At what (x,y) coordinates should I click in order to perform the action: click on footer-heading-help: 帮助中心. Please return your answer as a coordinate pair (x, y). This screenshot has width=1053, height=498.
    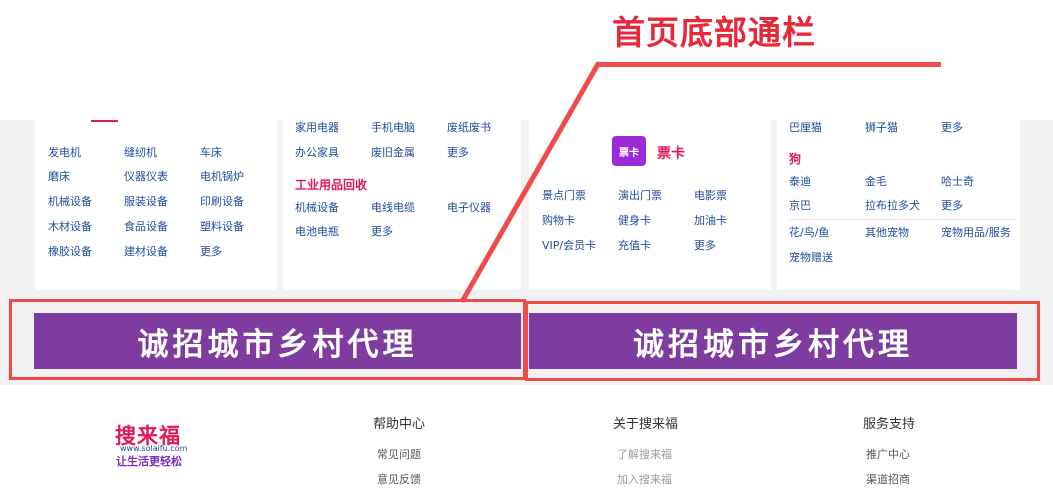
    Looking at the image, I should click on (399, 424).